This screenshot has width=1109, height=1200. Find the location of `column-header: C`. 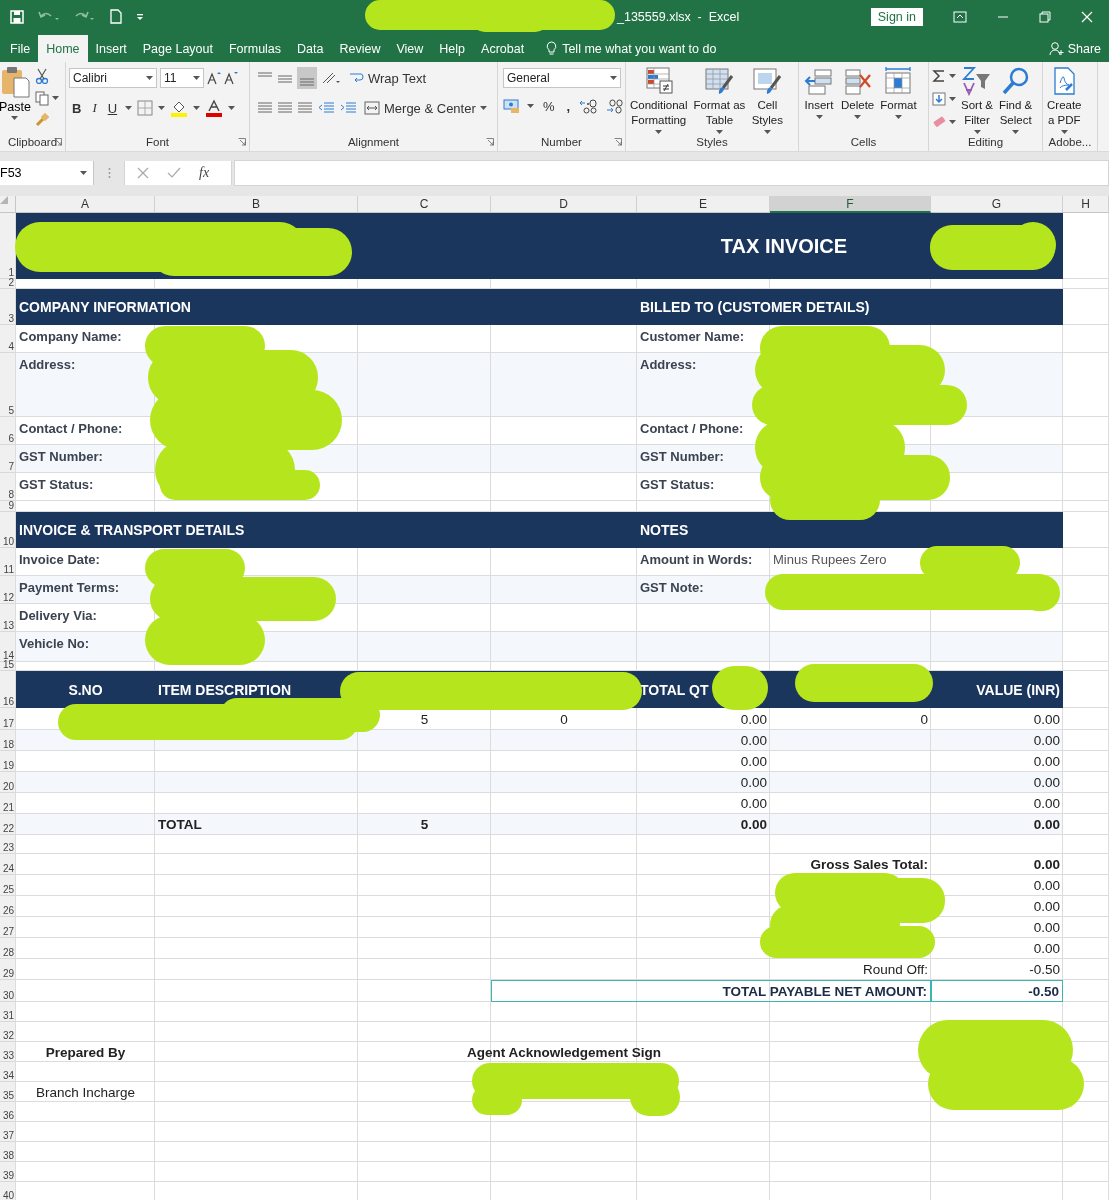

column-header: C is located at coordinates (424, 204).